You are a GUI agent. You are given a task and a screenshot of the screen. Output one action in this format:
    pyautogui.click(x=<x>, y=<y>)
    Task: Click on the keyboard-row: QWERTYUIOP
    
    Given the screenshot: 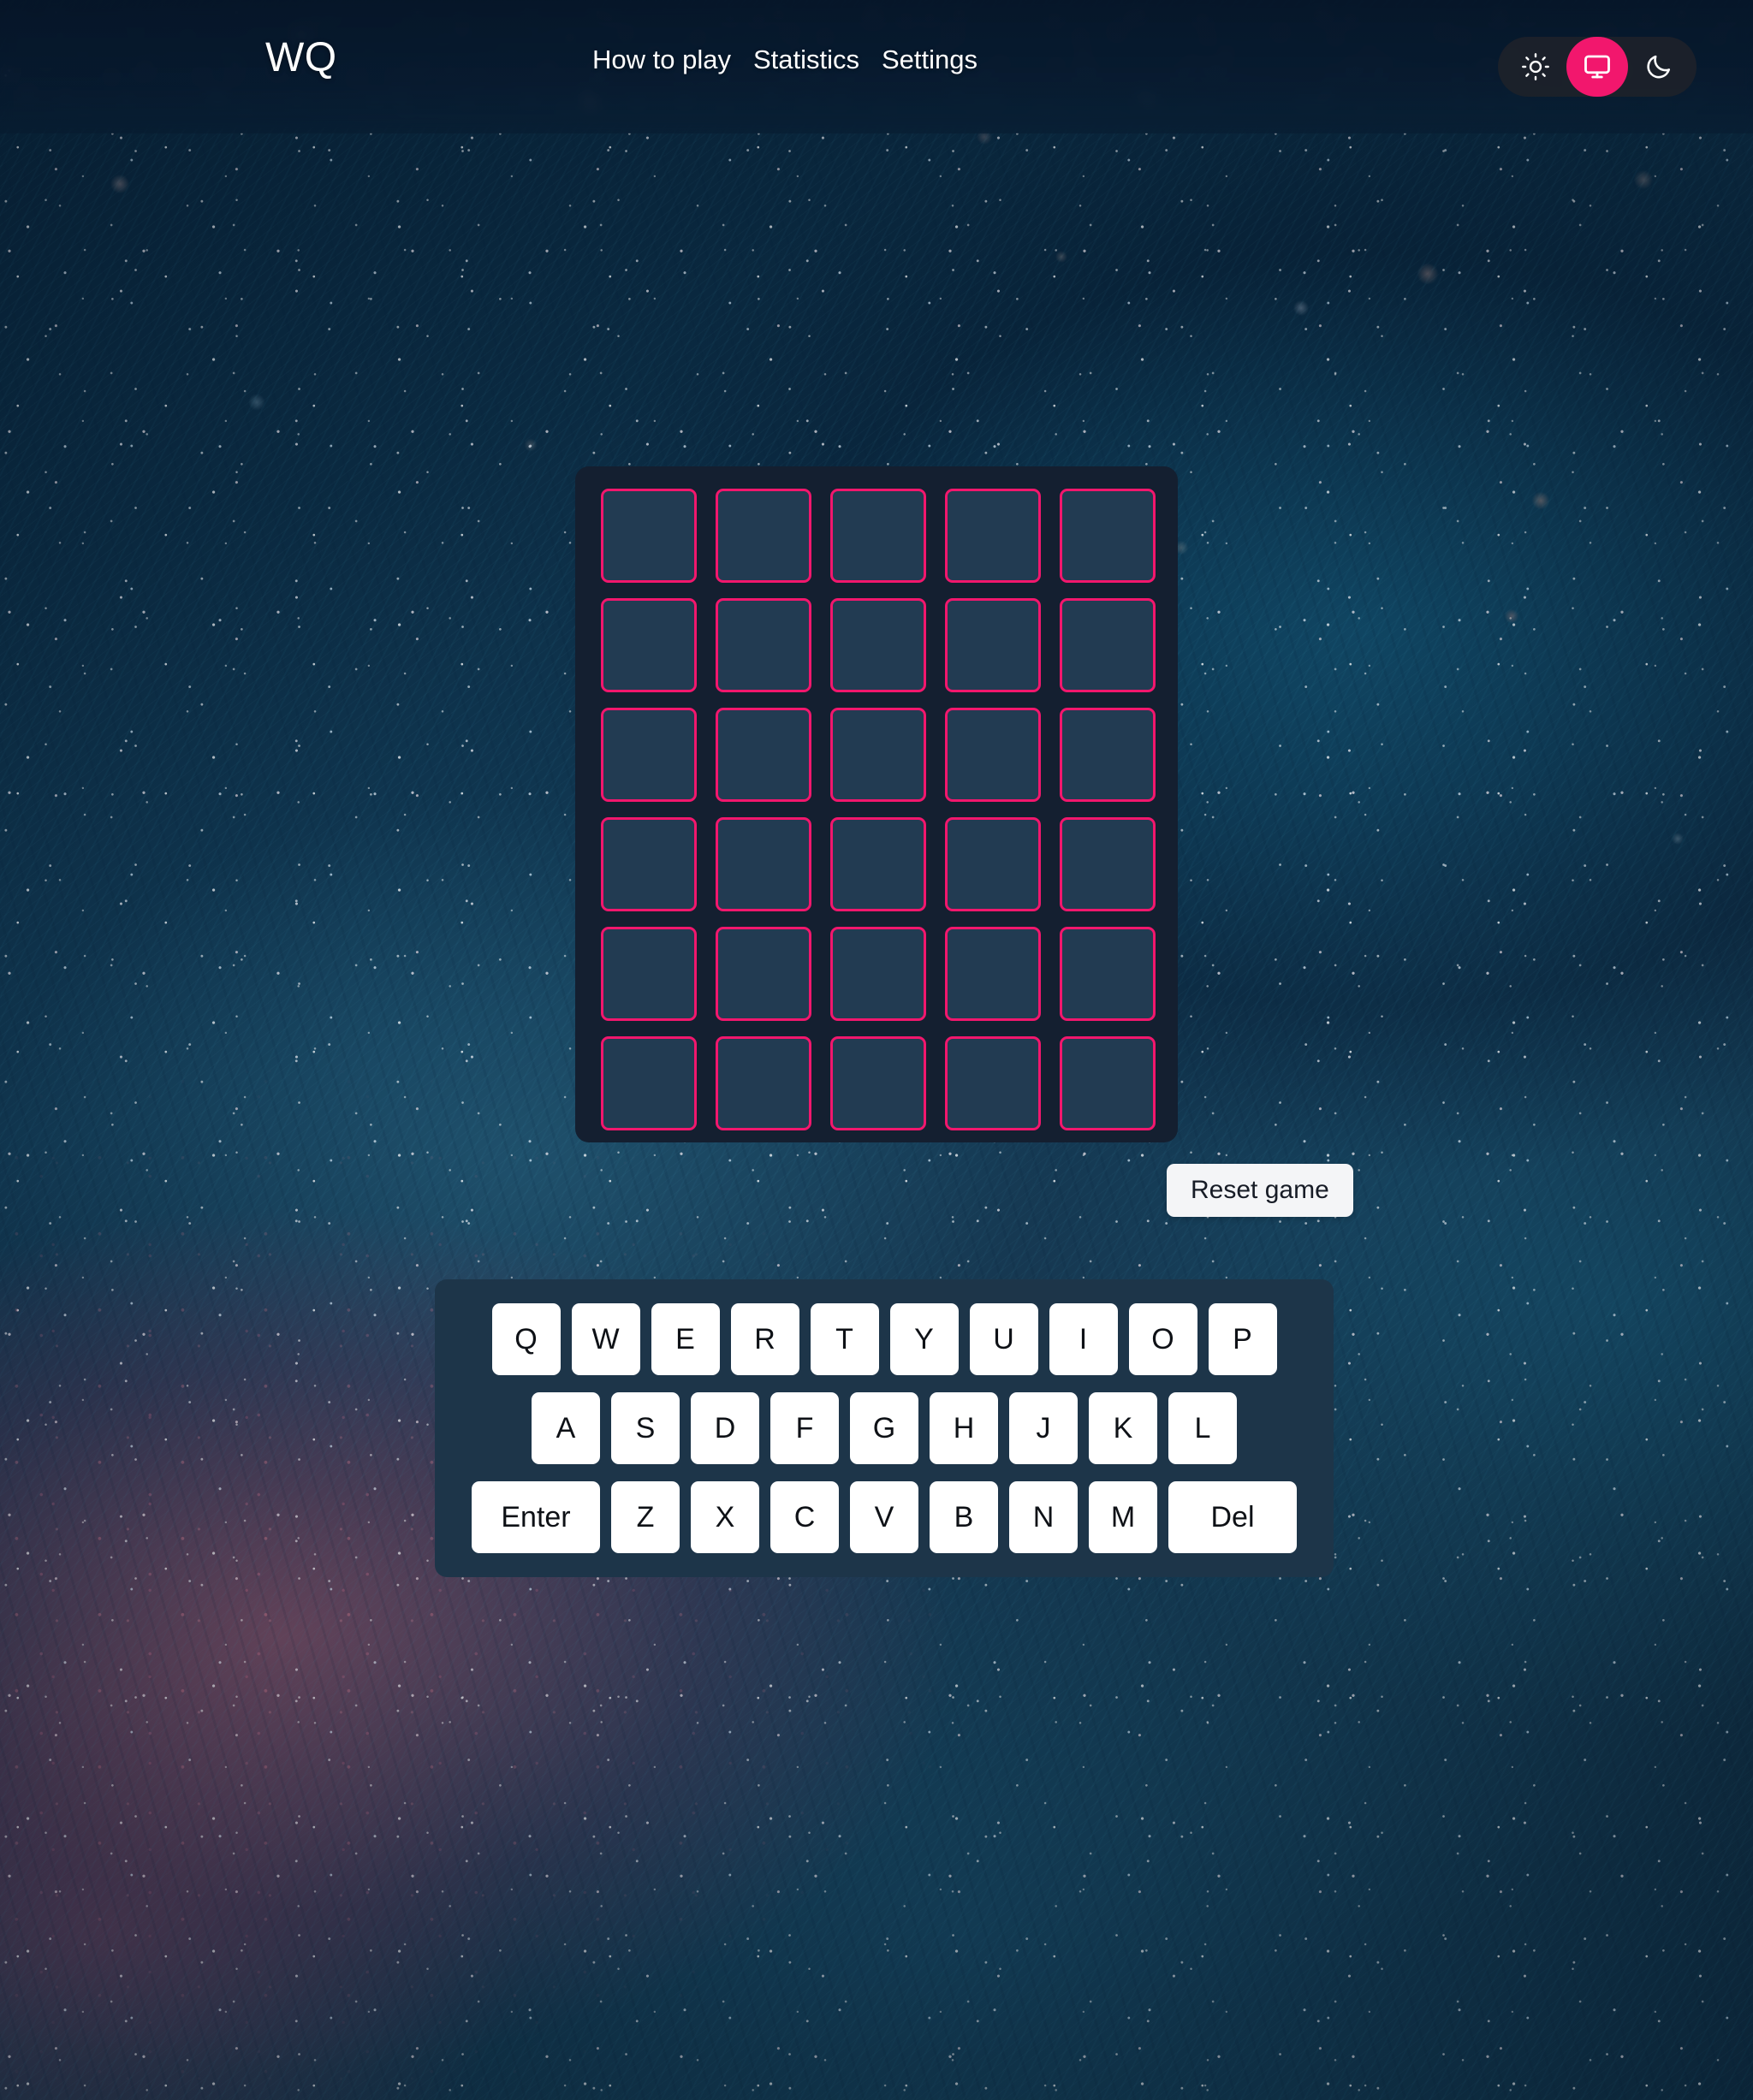 What is the action you would take?
    pyautogui.click(x=884, y=1339)
    